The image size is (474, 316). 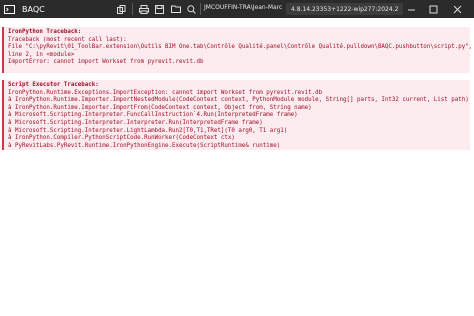 What do you see at coordinates (457, 9) in the screenshot?
I see `close-icon` at bounding box center [457, 9].